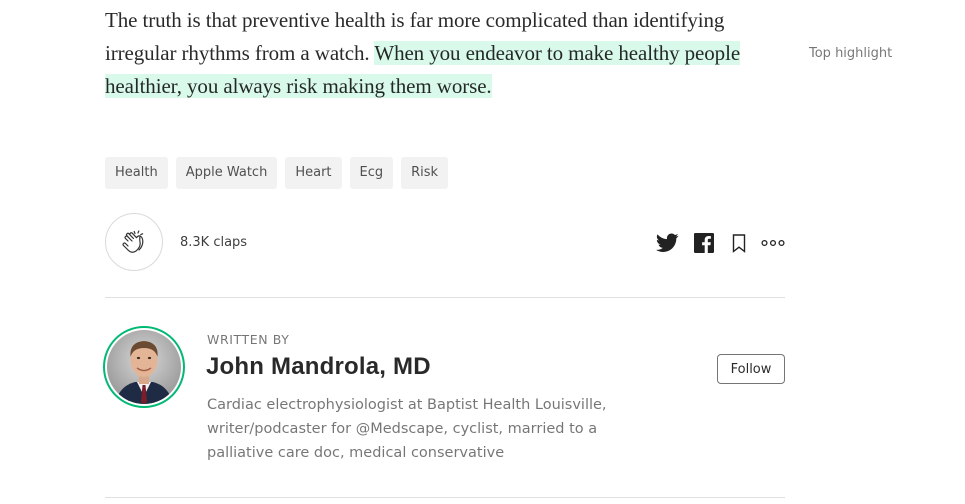 The image size is (965, 504). Describe the element at coordinates (226, 173) in the screenshot. I see `tag-apple-watch: Apple Watch` at that location.